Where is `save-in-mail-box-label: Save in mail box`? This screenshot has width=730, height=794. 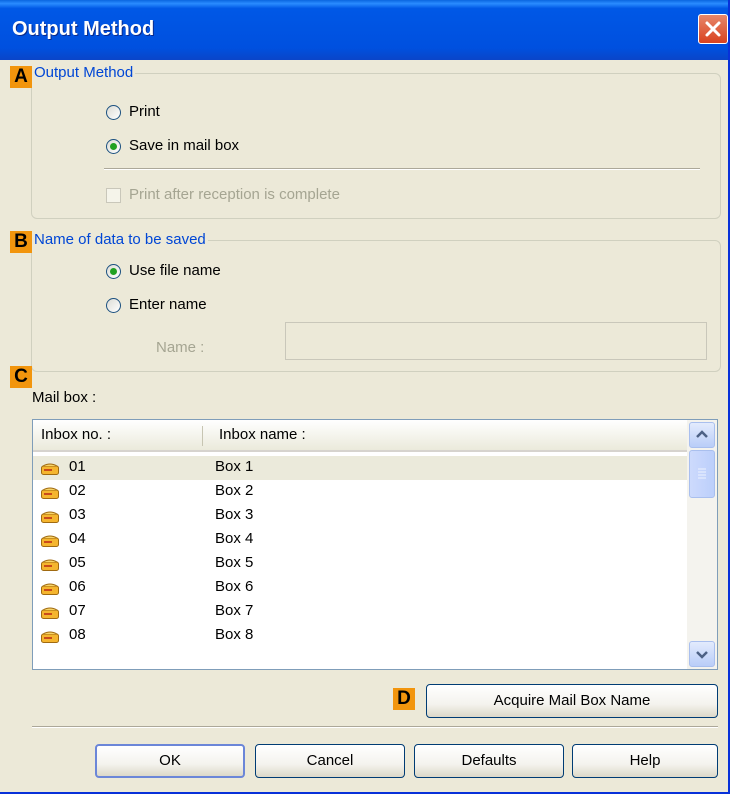
save-in-mail-box-label: Save in mail box is located at coordinates (184, 145).